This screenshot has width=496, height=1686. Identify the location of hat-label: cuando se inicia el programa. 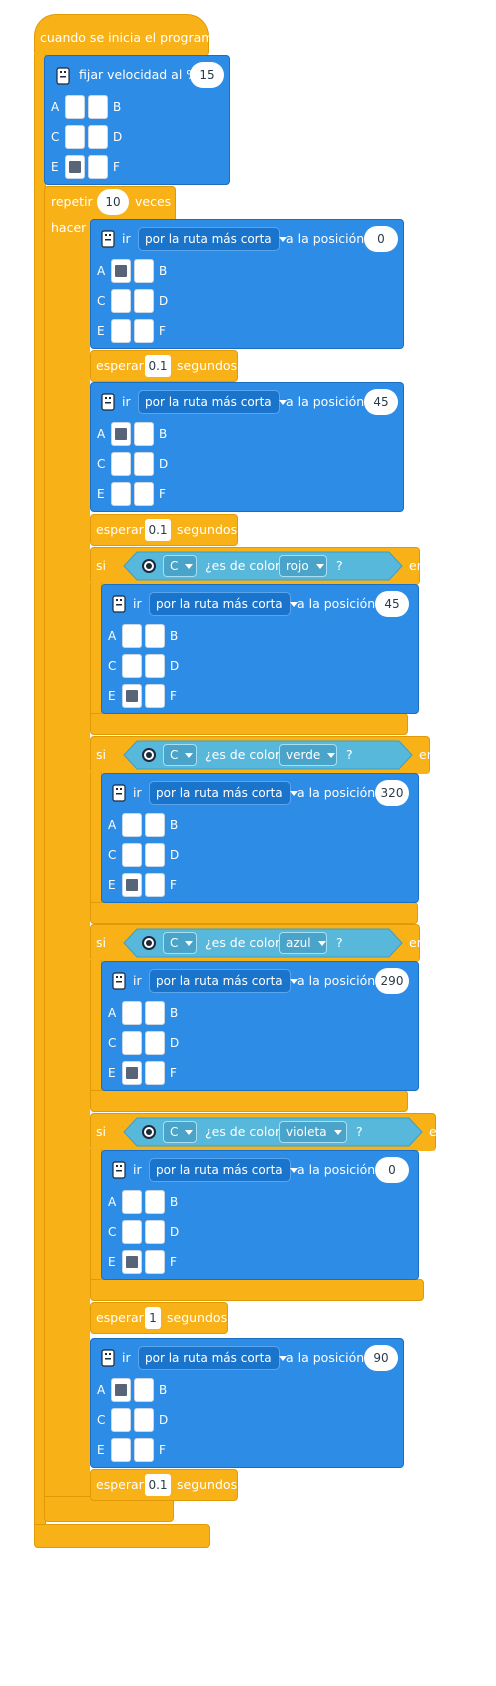
(131, 37).